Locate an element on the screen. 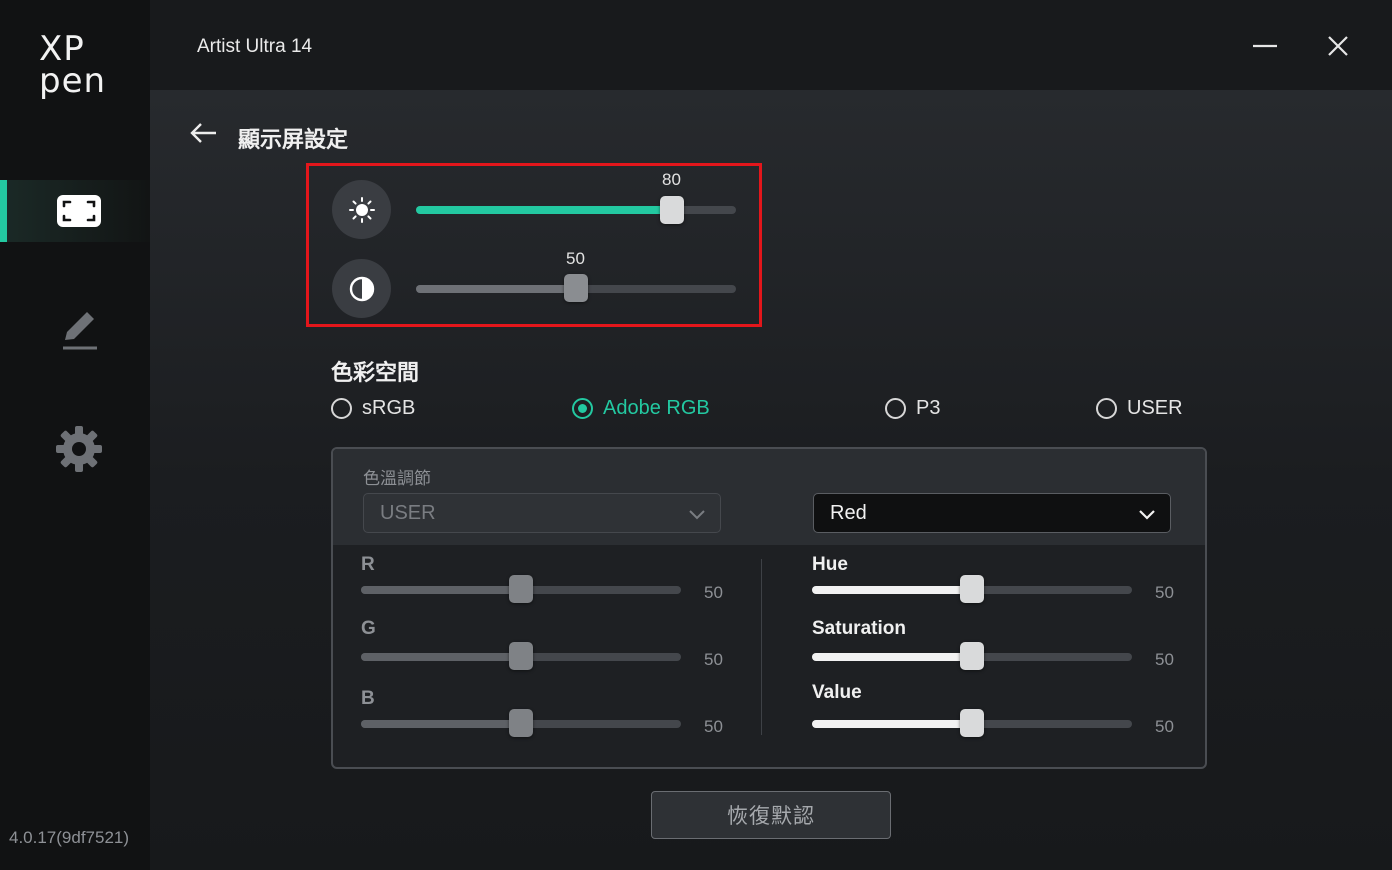  panel-divider is located at coordinates (761, 647).